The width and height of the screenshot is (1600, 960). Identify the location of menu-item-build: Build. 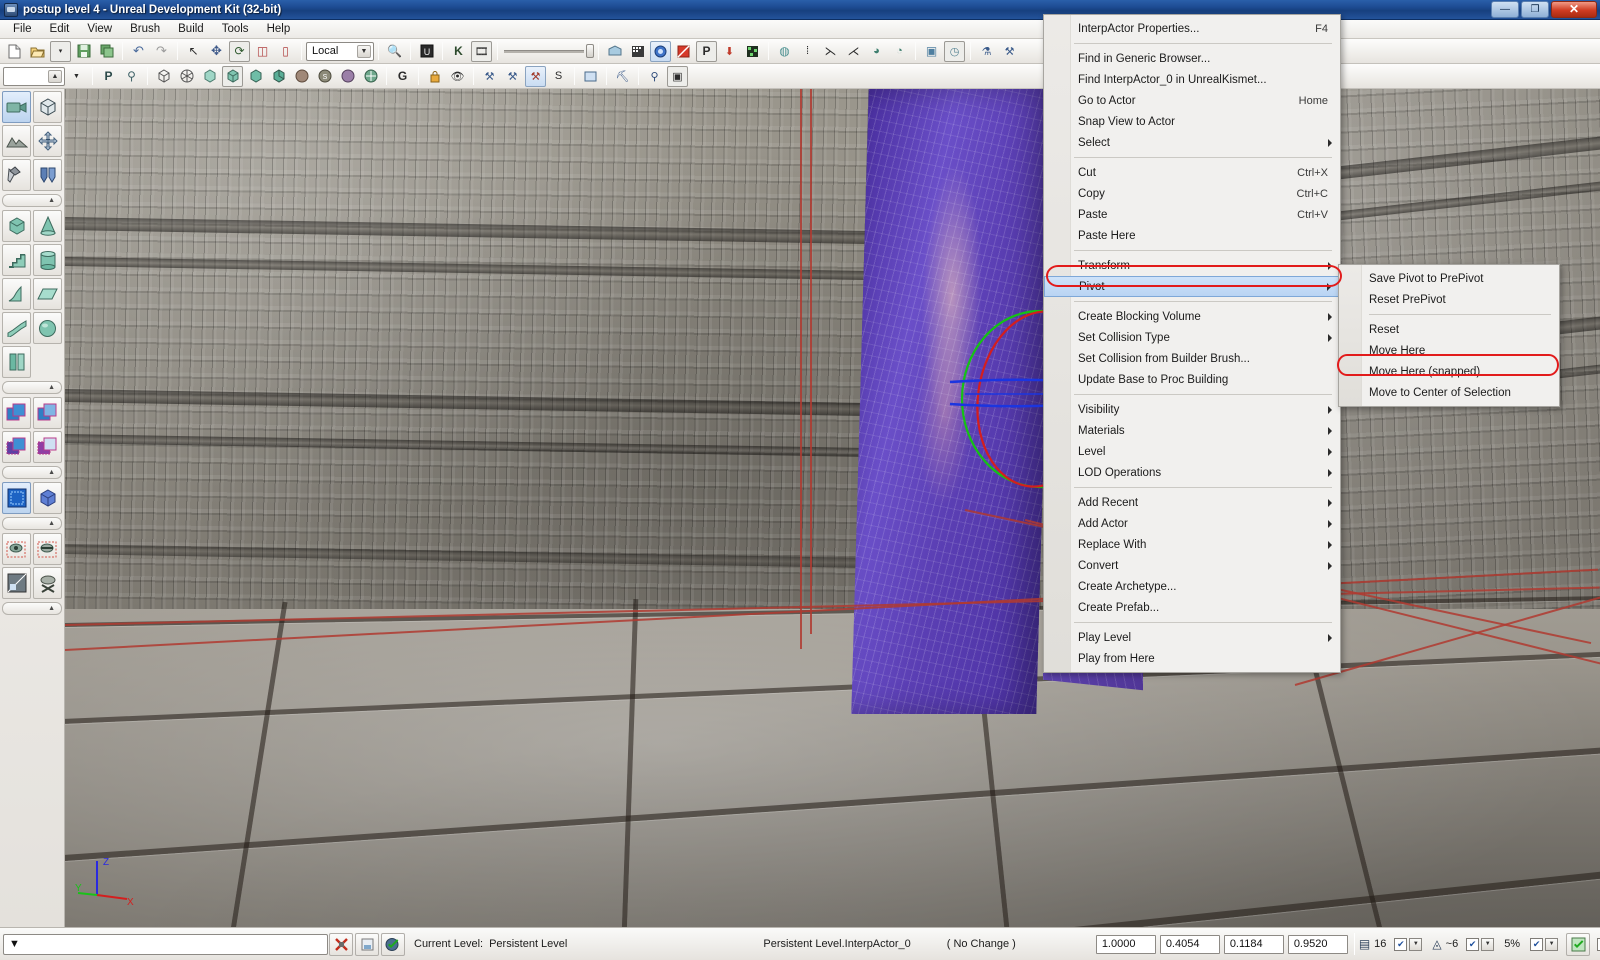
(191, 29).